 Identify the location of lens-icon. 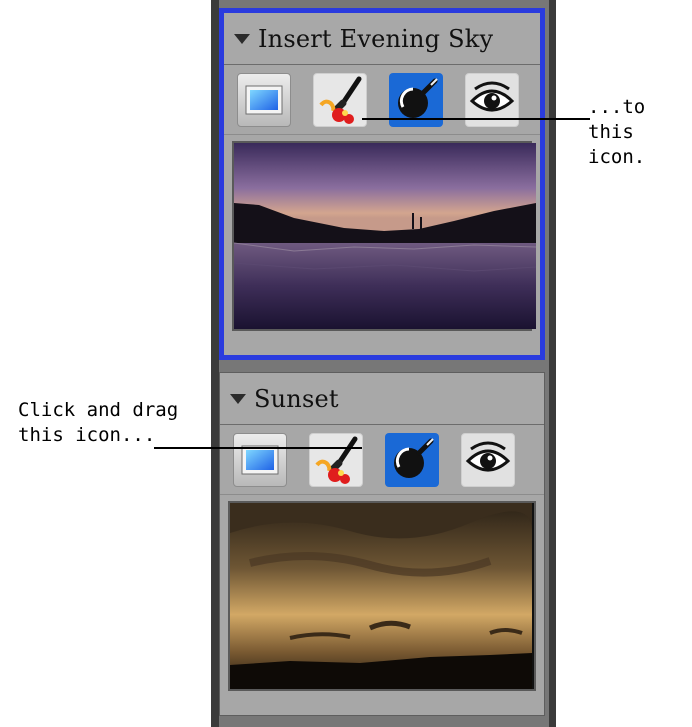
(412, 459).